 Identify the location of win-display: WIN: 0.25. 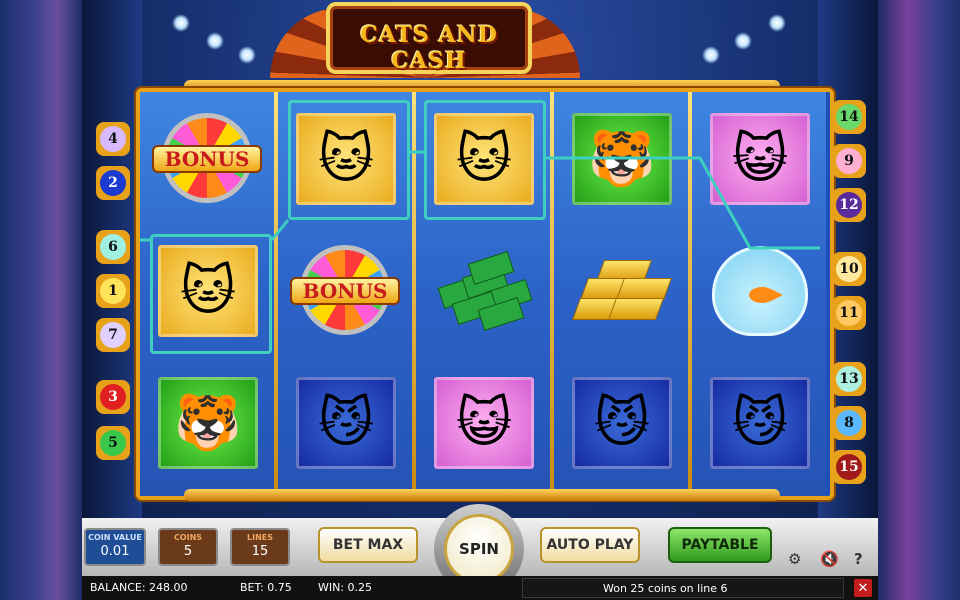
(345, 587).